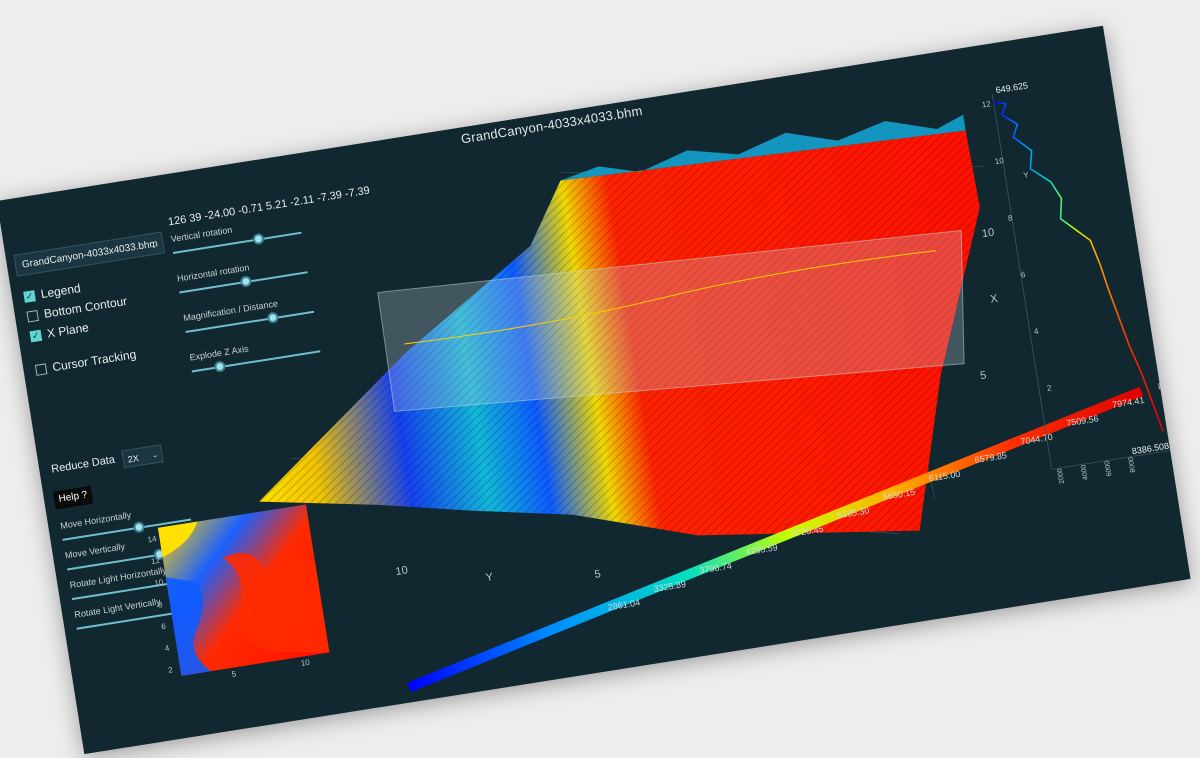  Describe the element at coordinates (1108, 468) in the screenshot. I see `profile-x-tick: 6000` at that location.